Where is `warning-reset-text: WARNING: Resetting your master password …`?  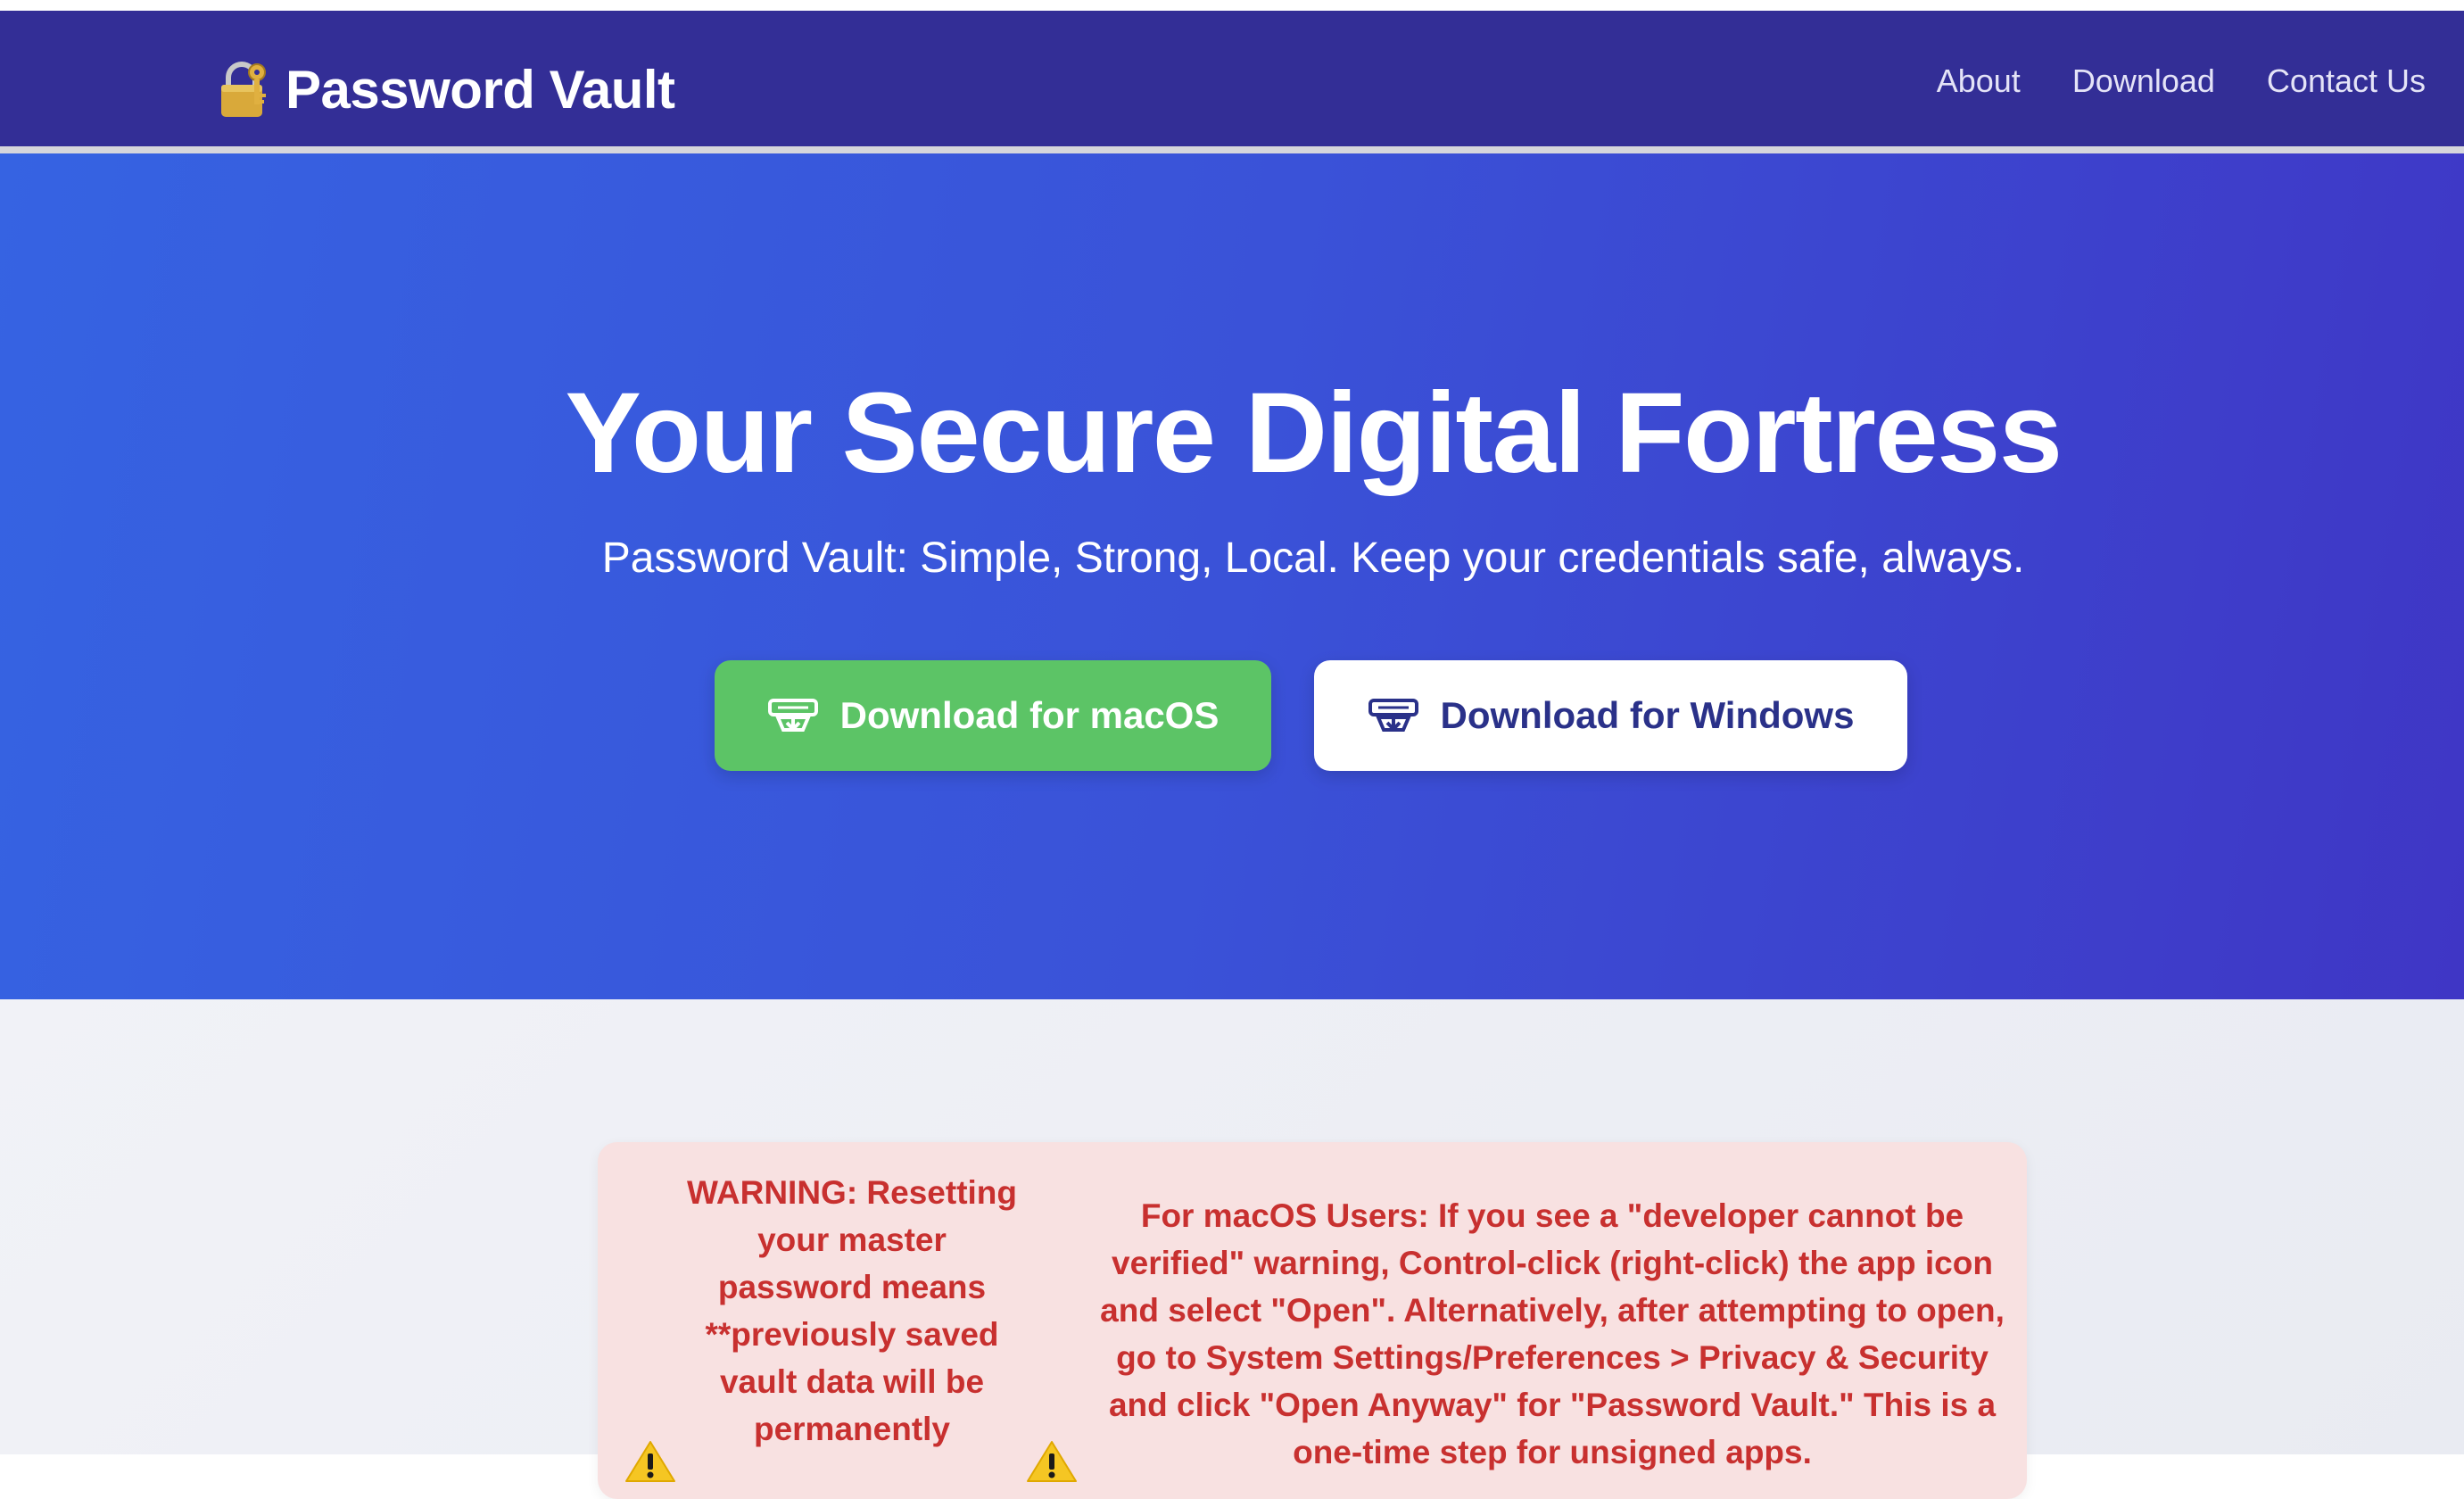 warning-reset-text: WARNING: Resetting your master password … is located at coordinates (852, 1311).